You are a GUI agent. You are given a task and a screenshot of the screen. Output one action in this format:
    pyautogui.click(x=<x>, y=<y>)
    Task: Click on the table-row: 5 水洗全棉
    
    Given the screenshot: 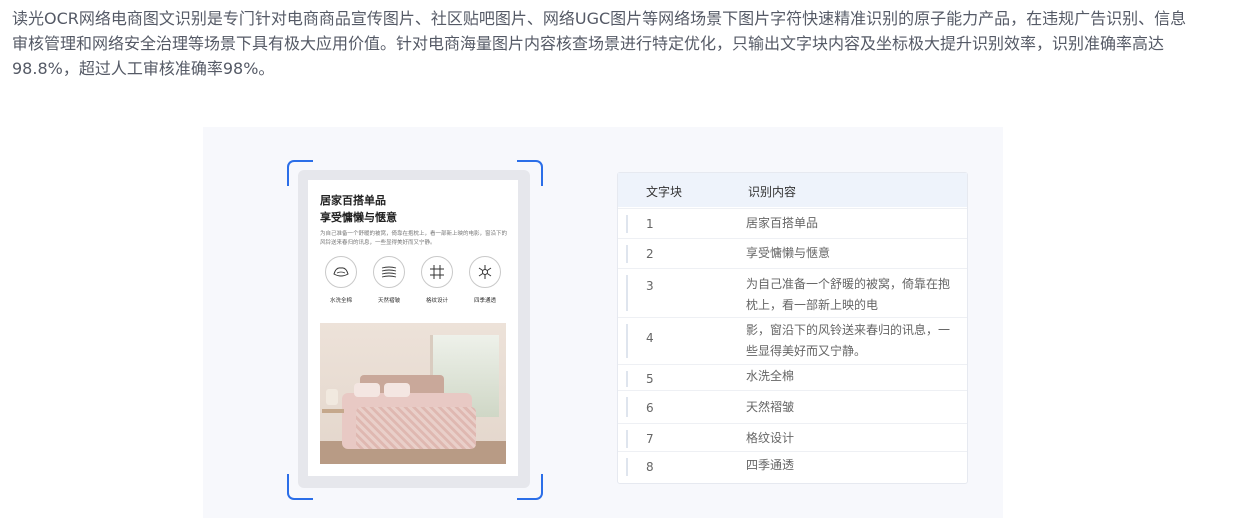 What is the action you would take?
    pyautogui.click(x=792, y=377)
    